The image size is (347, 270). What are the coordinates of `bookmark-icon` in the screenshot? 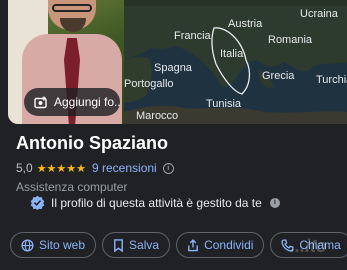 It's located at (118, 245).